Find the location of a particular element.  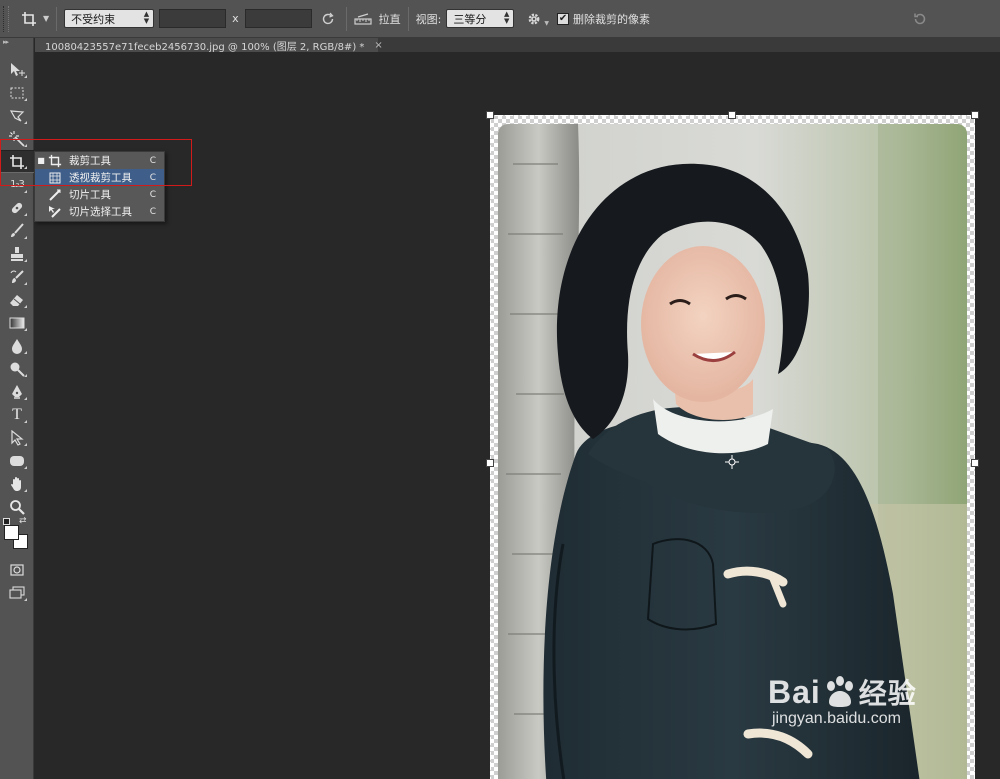

tools-panel: ▸▸ 1₂3 T ⇄ is located at coordinates (17, 408).